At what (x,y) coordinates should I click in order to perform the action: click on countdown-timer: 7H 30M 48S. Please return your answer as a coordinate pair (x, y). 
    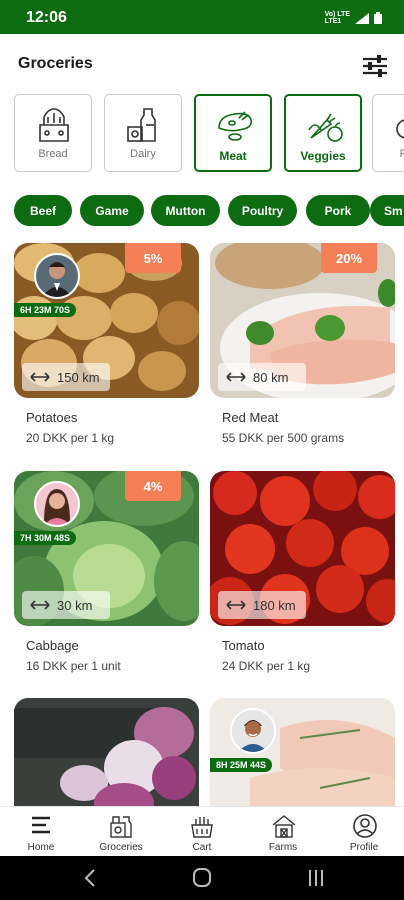
    Looking at the image, I should click on (45, 538).